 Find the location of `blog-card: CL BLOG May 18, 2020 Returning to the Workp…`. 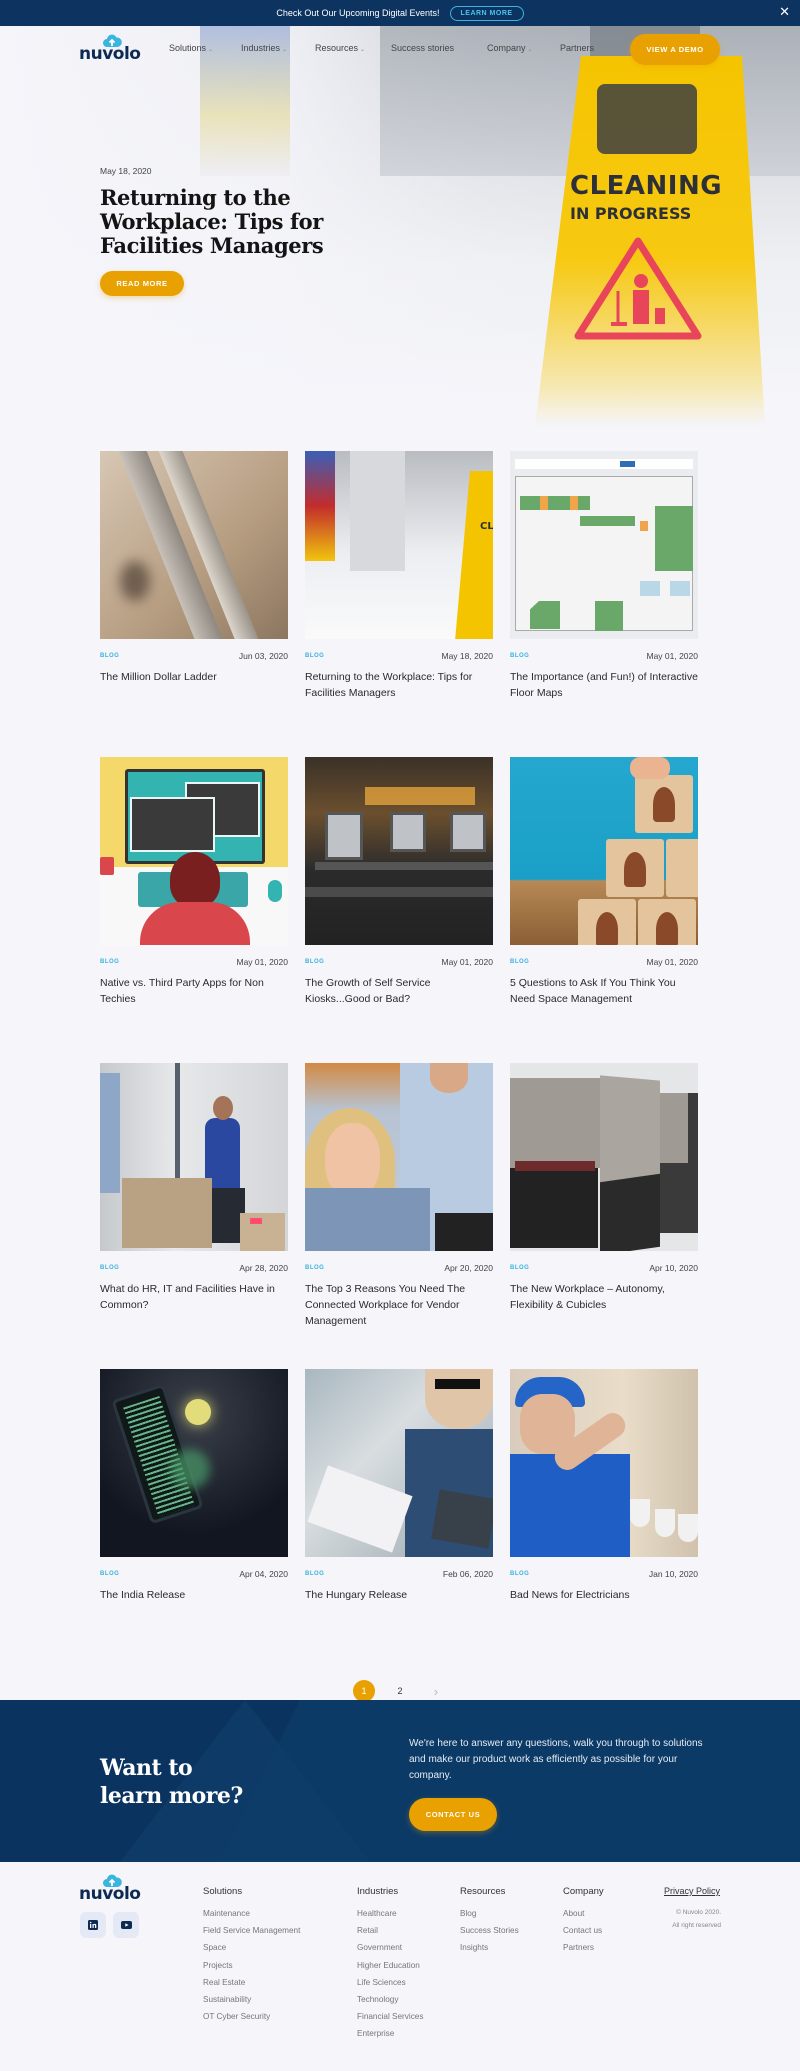

blog-card: CL BLOG May 18, 2020 Returning to the Workp… is located at coordinates (399, 584).